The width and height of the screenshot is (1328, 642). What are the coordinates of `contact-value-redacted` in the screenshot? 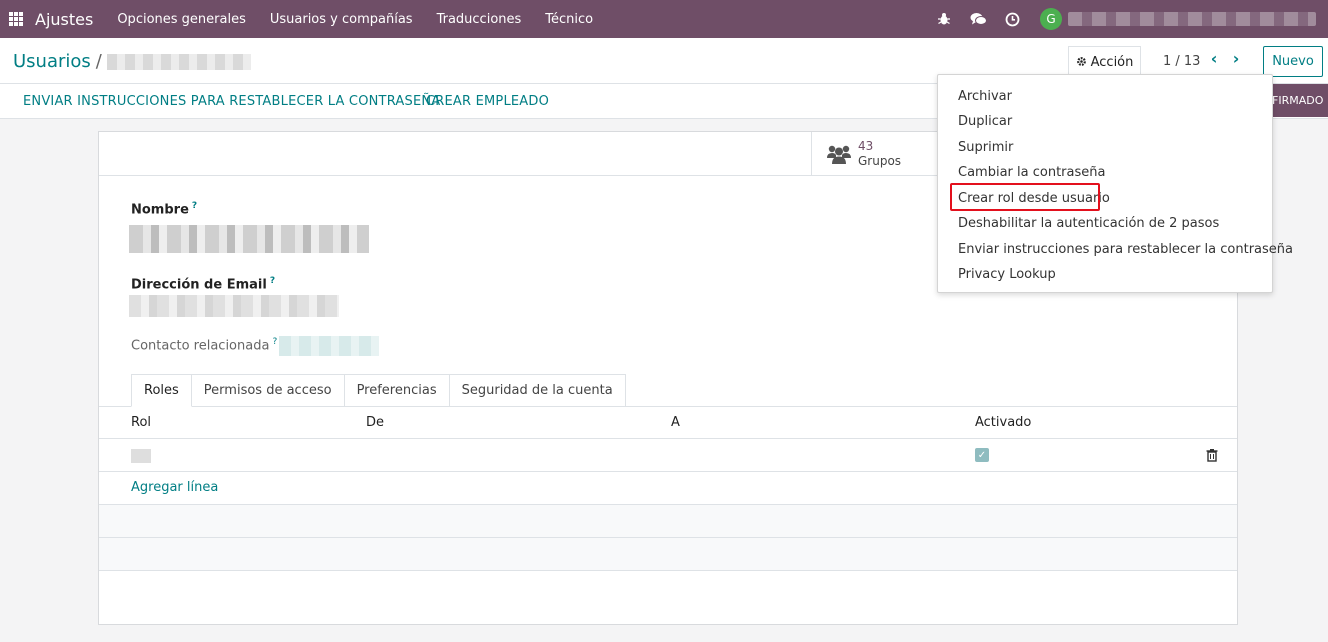 It's located at (329, 346).